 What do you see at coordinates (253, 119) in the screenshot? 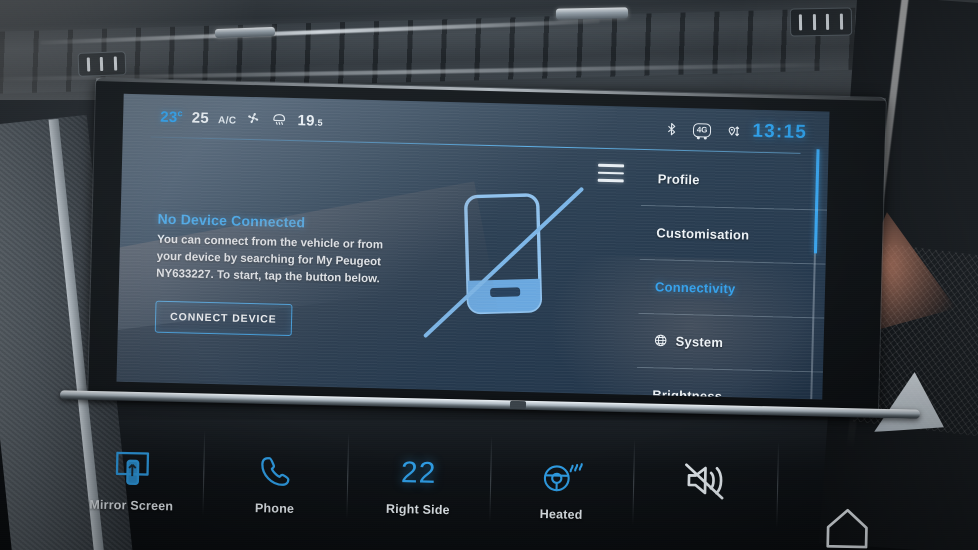
I see `fan-icon` at bounding box center [253, 119].